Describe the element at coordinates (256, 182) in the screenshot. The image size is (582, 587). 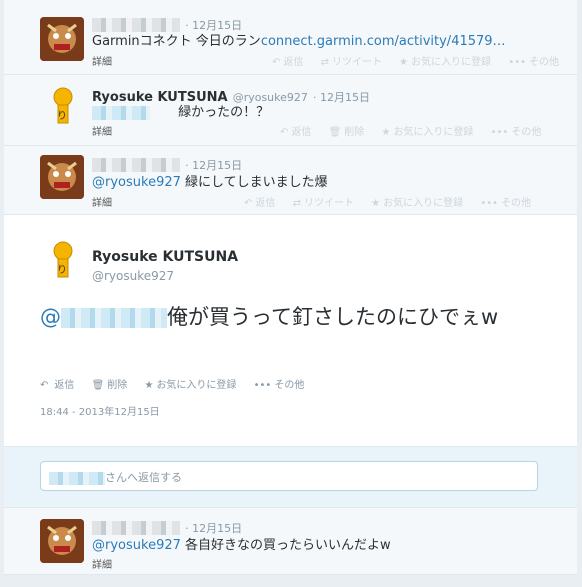
I see `tweet-text: 緑にしてしまいました爆` at that location.